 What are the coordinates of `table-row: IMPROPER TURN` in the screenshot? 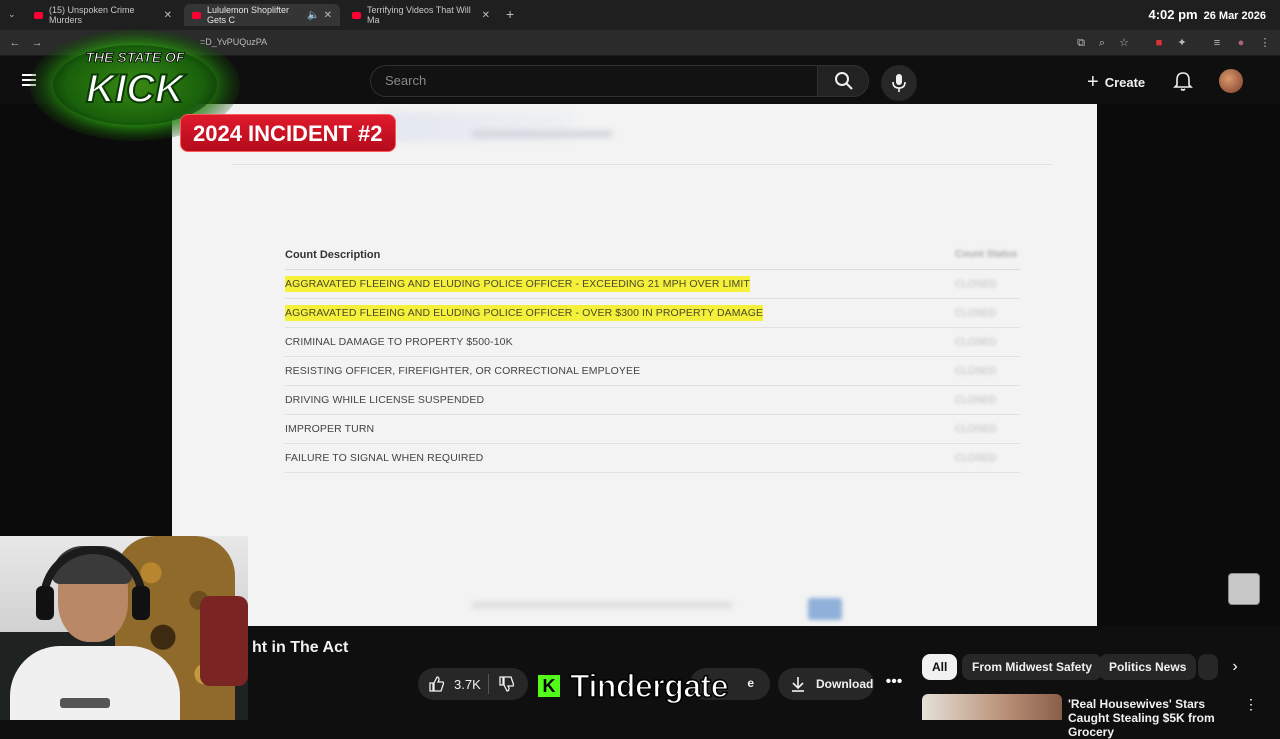 It's located at (652, 429).